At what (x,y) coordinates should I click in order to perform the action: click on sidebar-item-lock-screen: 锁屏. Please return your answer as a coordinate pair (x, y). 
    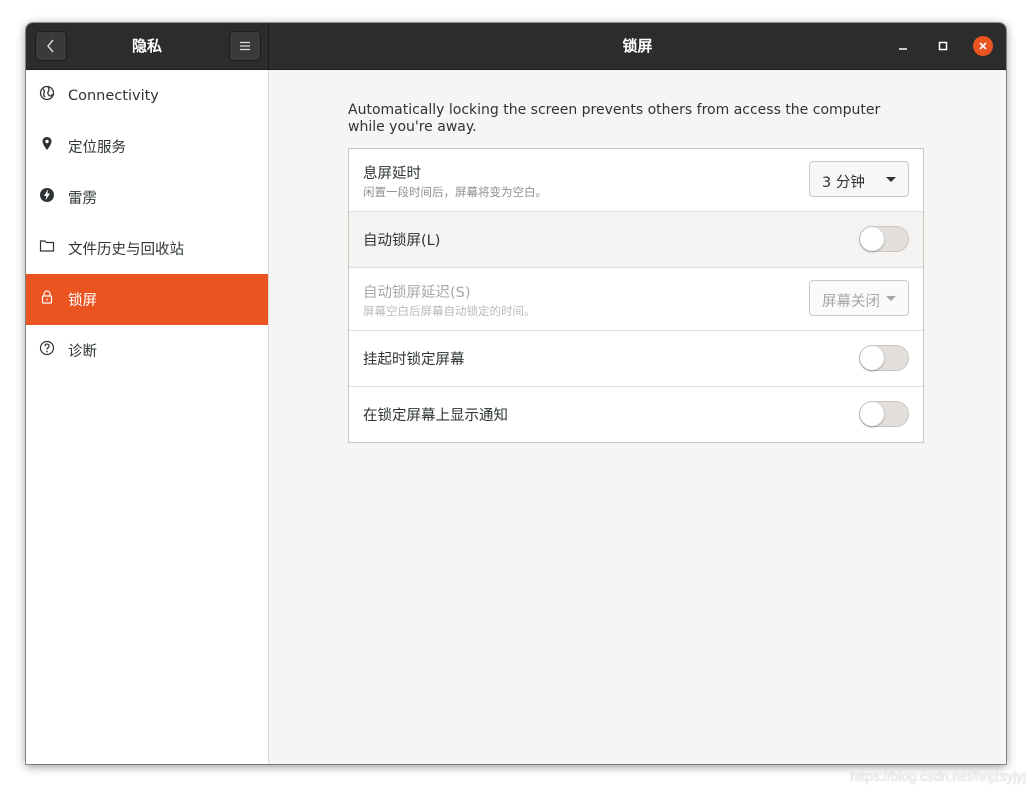
    Looking at the image, I should click on (147, 299).